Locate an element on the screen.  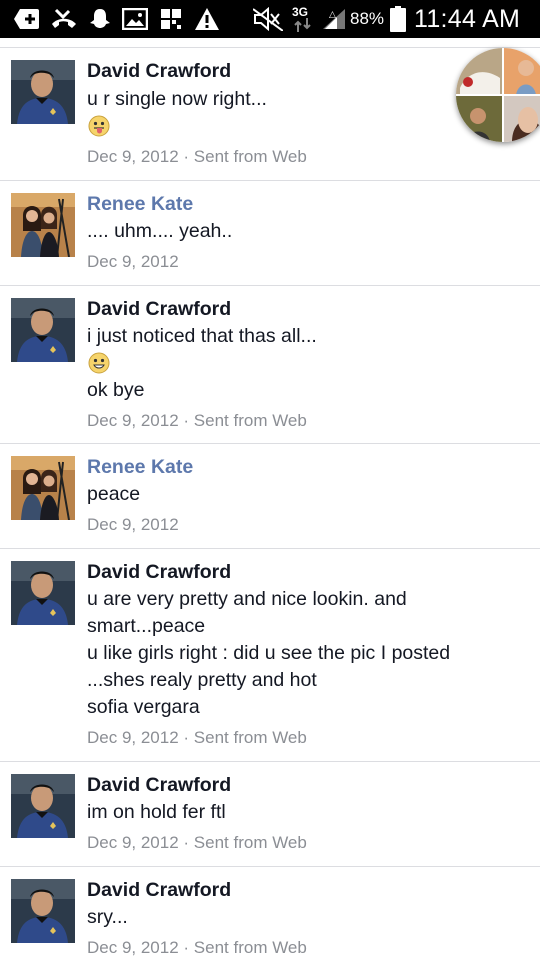
ghost-icon is located at coordinates (100, 19).